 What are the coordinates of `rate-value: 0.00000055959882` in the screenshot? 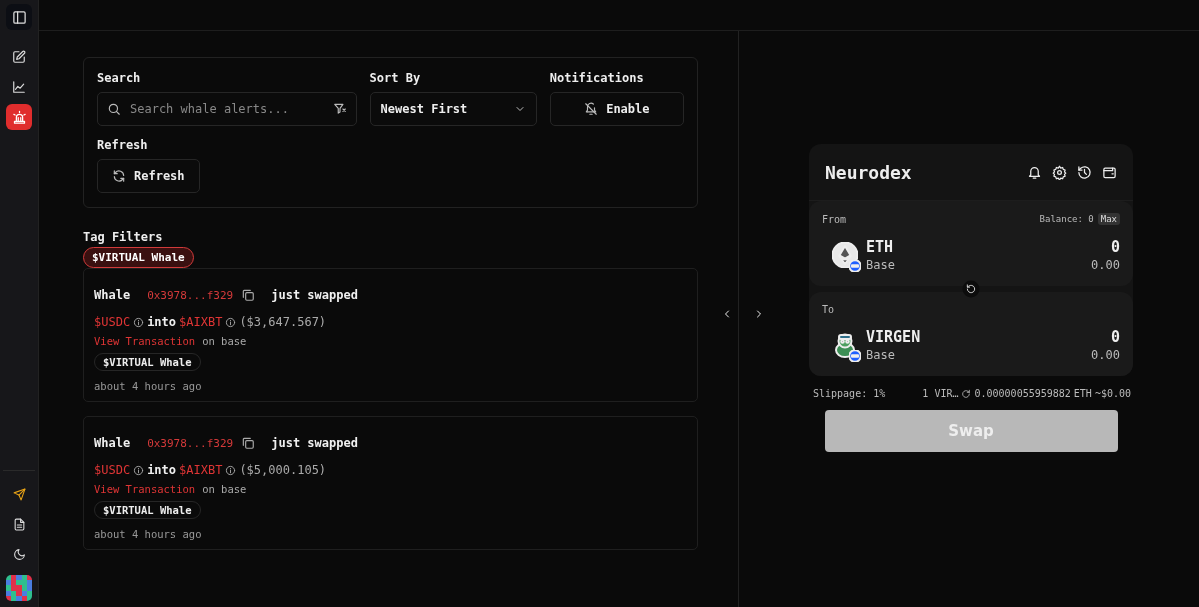 It's located at (1022, 393).